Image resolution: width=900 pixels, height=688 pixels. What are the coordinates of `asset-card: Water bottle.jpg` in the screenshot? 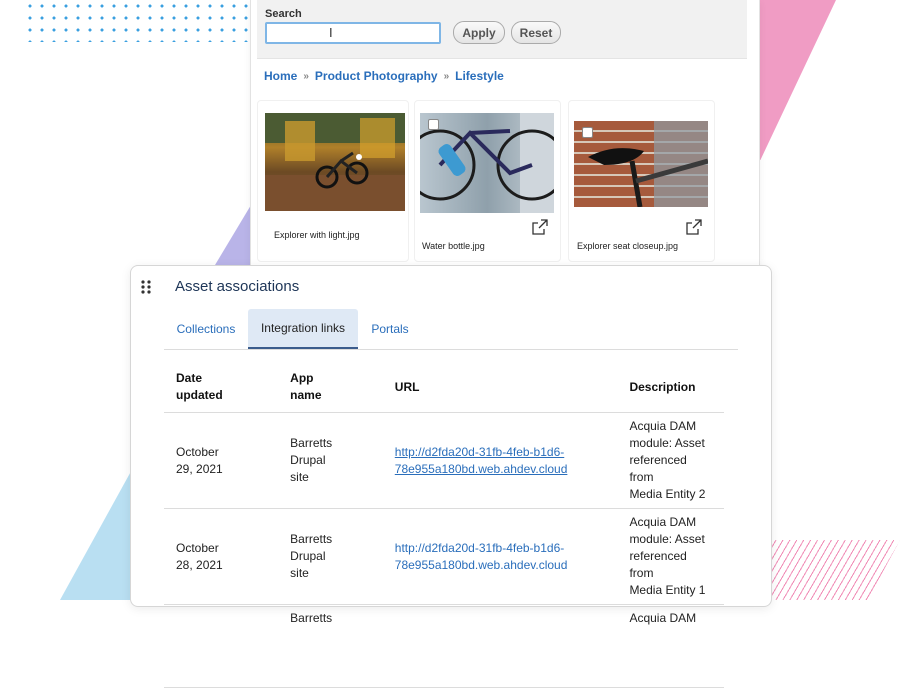 It's located at (487, 181).